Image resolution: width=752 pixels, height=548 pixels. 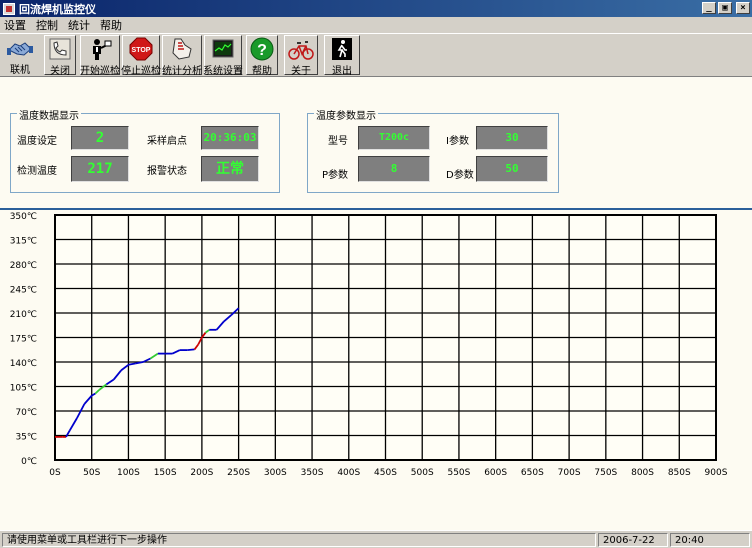 What do you see at coordinates (457, 141) in the screenshot?
I see `i-param-label: I参数` at bounding box center [457, 141].